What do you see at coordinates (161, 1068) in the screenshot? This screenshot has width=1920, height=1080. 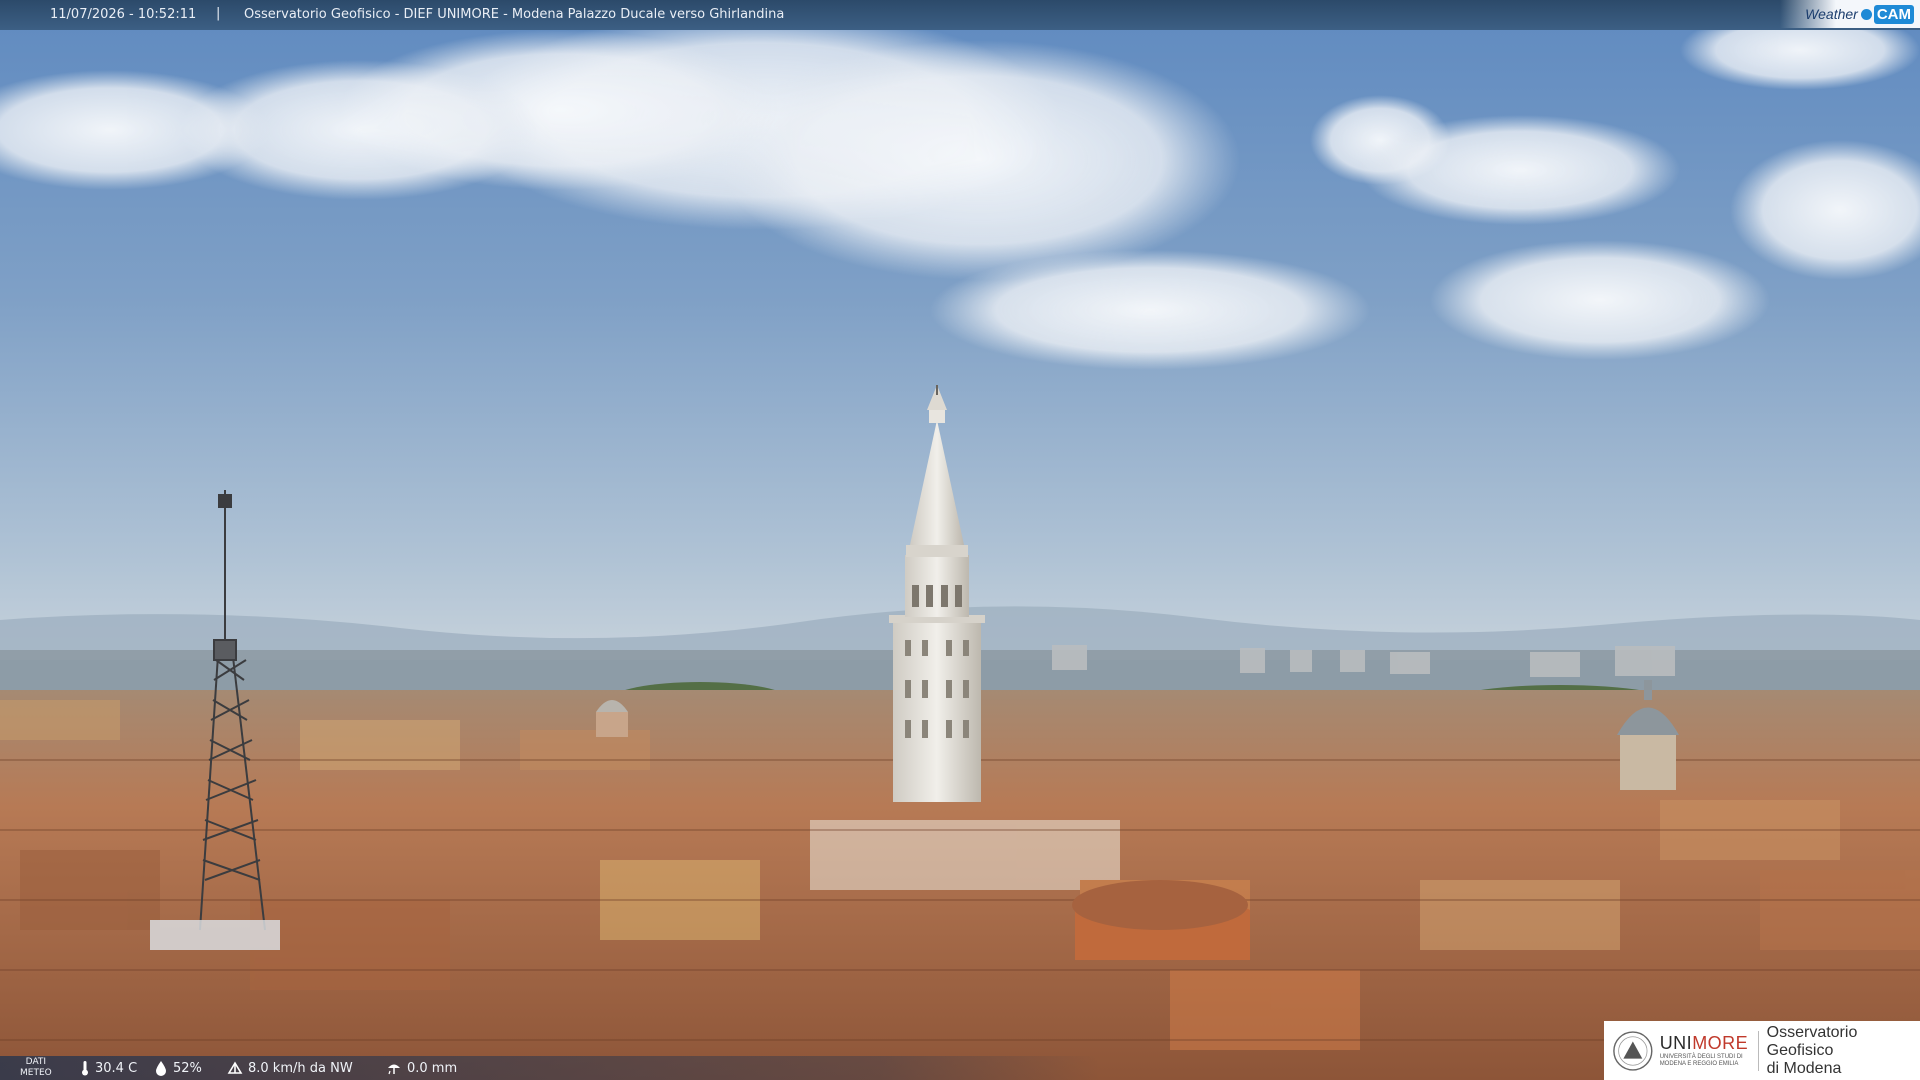 I see `droplet-icon` at bounding box center [161, 1068].